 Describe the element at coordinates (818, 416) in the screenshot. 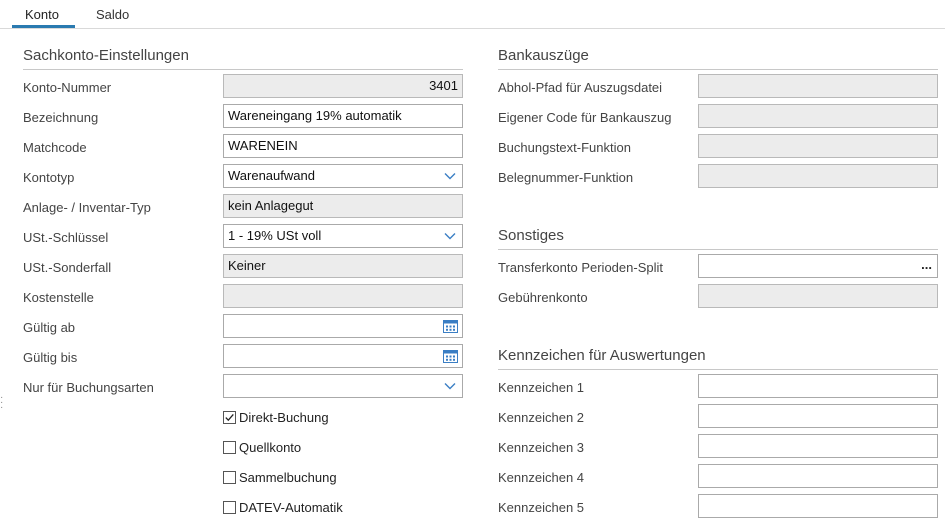

I see `kennzeichen-2-input` at that location.